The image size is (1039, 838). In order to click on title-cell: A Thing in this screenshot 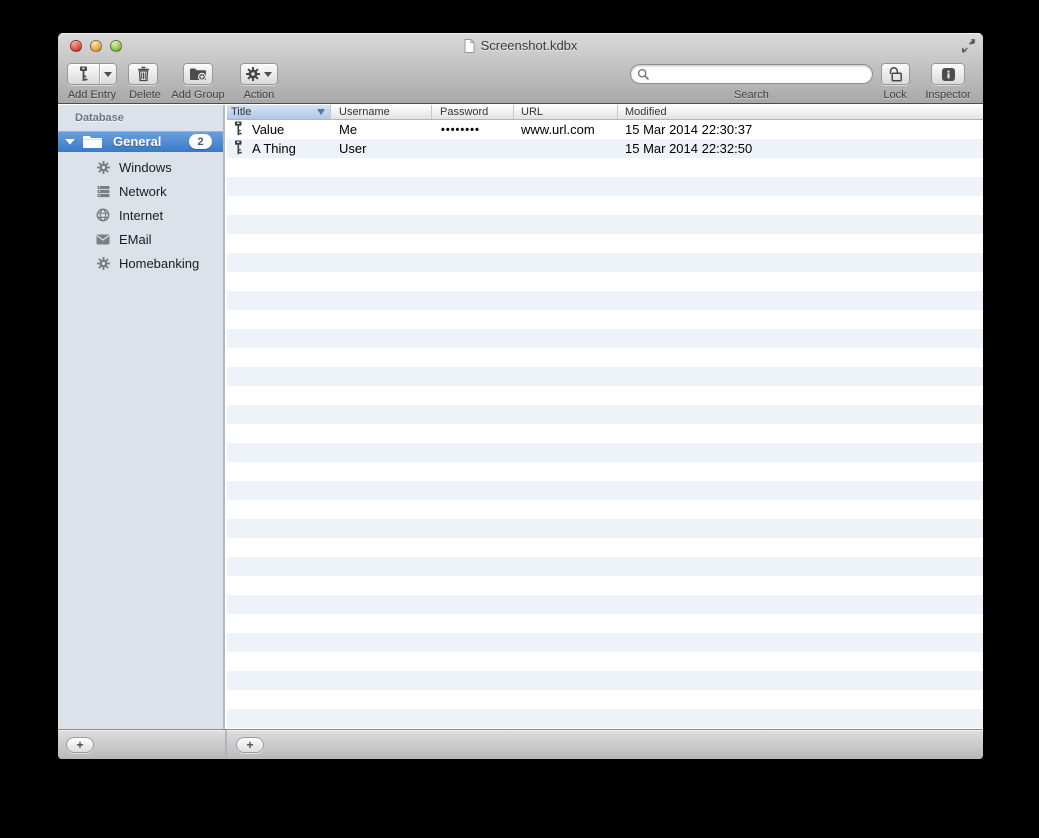, I will do `click(279, 149)`.